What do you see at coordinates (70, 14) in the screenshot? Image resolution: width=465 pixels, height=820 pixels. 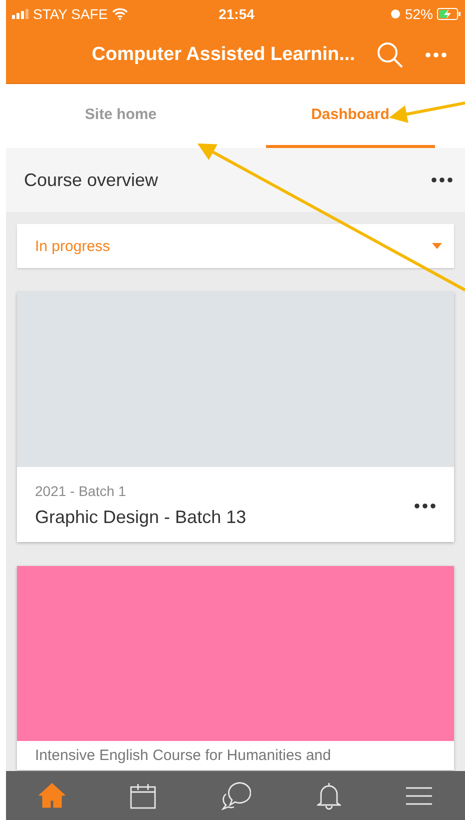 I see `carrier-name: STAY SAFE` at bounding box center [70, 14].